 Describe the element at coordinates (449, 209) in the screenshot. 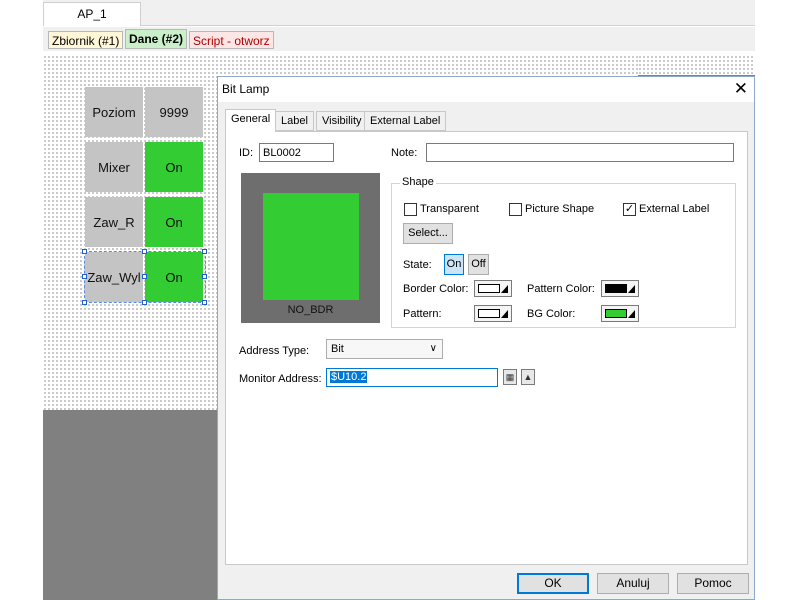

I see `transparent-label: Transparent` at that location.